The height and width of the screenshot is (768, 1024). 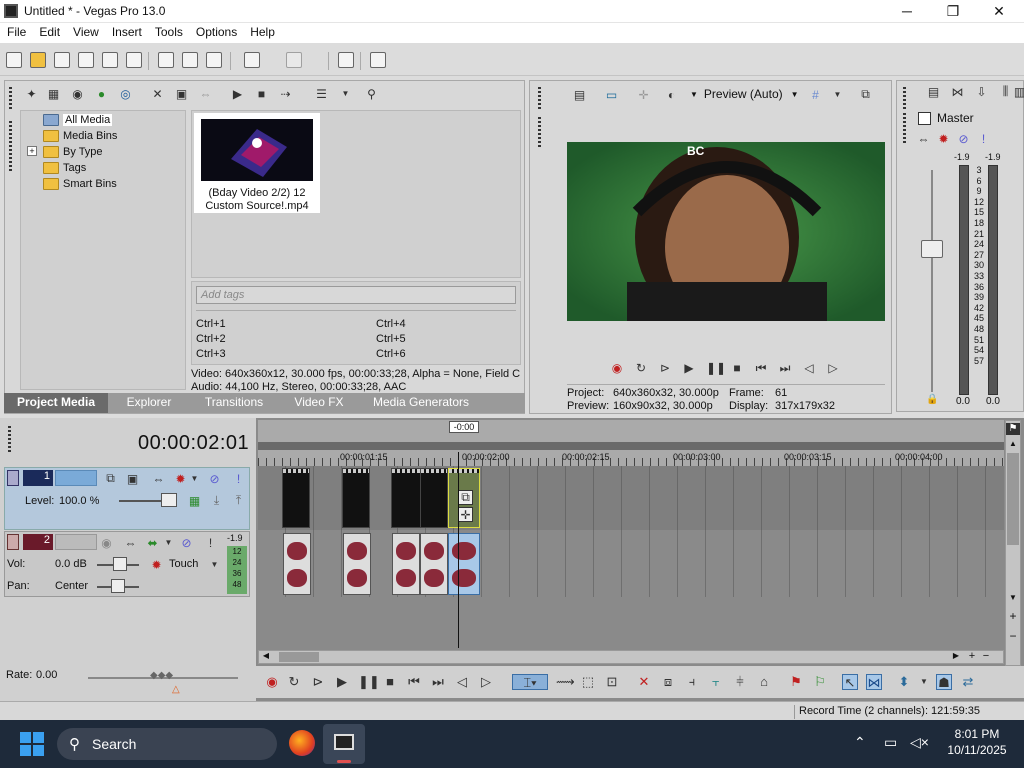 I want to click on playhead-cursor, so click(x=458, y=550).